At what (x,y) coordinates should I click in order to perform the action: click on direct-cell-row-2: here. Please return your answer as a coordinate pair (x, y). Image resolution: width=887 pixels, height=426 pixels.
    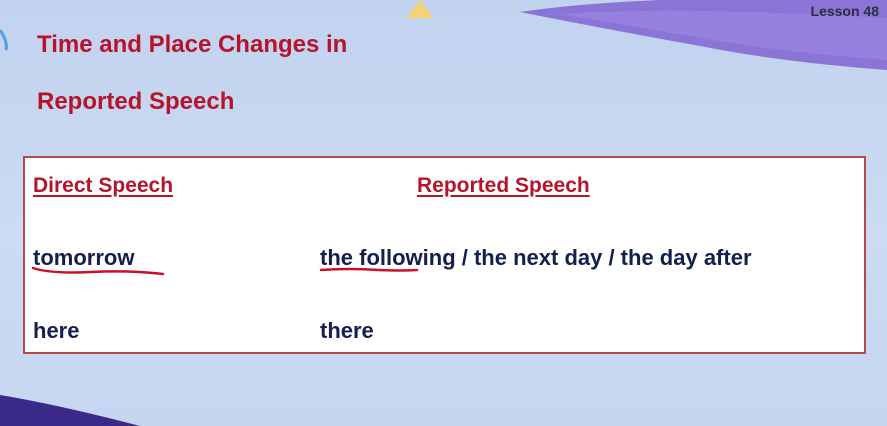
    Looking at the image, I should click on (56, 330).